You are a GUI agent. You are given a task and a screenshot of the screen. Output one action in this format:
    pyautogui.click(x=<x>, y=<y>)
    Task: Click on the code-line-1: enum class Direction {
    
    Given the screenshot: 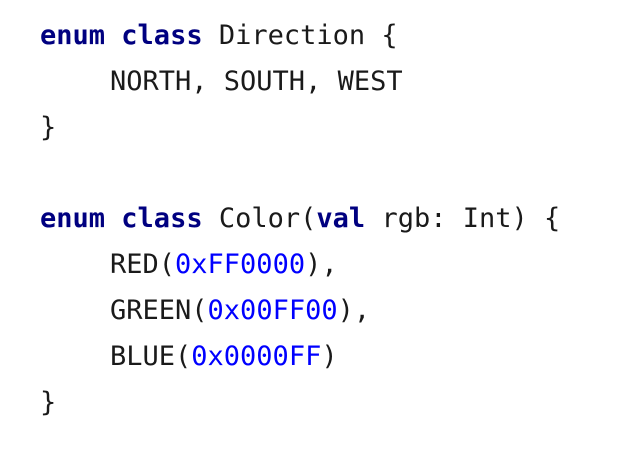 What is the action you would take?
    pyautogui.click(x=219, y=36)
    